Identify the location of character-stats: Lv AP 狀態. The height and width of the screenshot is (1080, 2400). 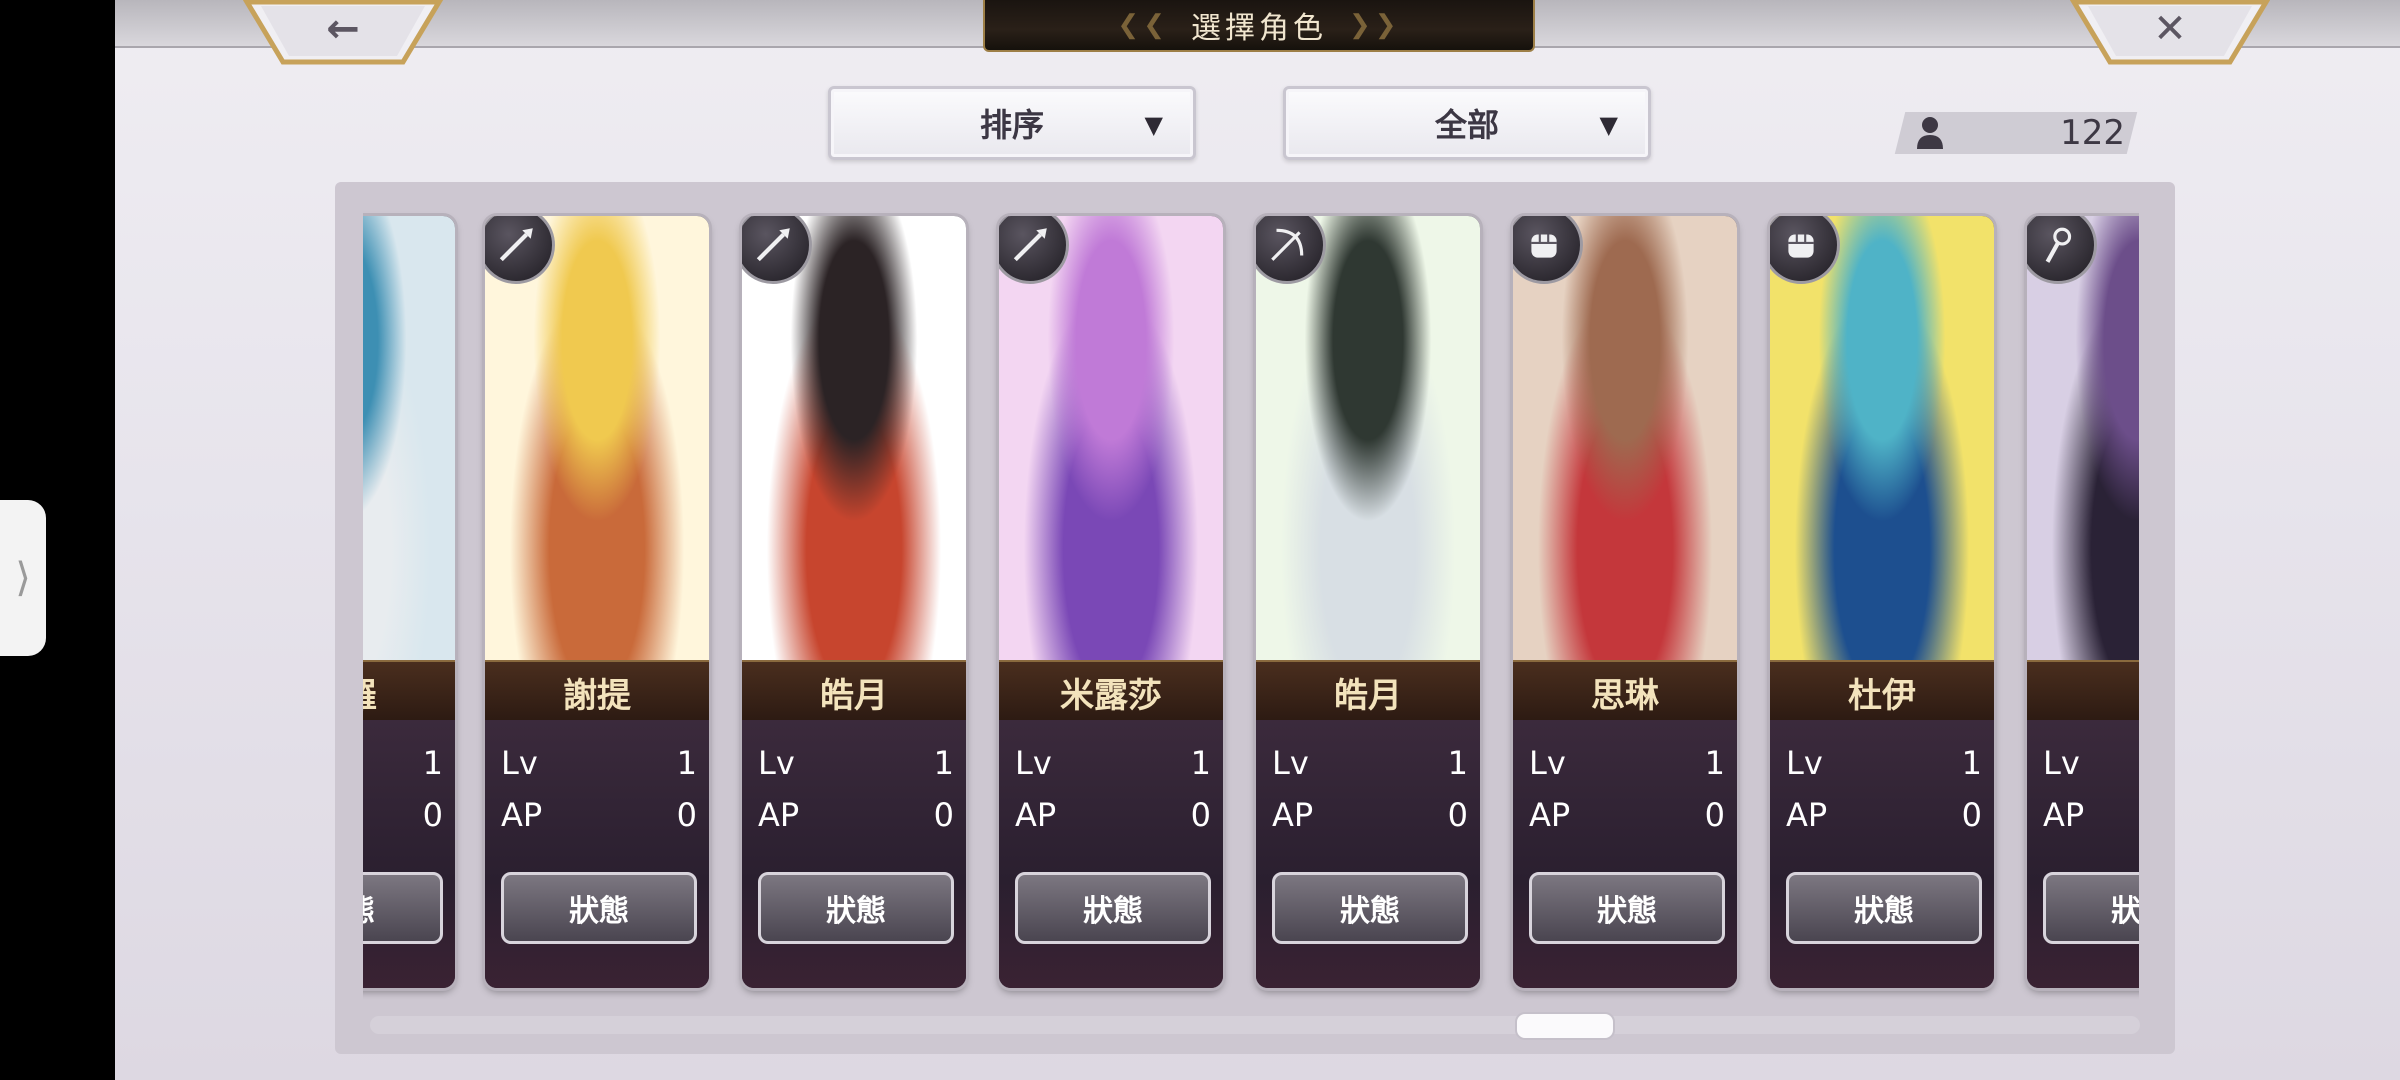
(2083, 854).